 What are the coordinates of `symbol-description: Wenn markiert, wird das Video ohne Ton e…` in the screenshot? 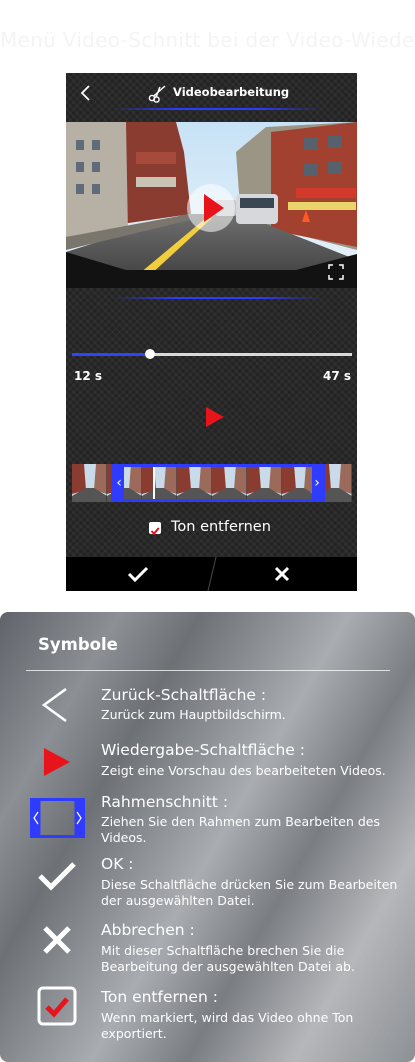 It's located at (227, 1025).